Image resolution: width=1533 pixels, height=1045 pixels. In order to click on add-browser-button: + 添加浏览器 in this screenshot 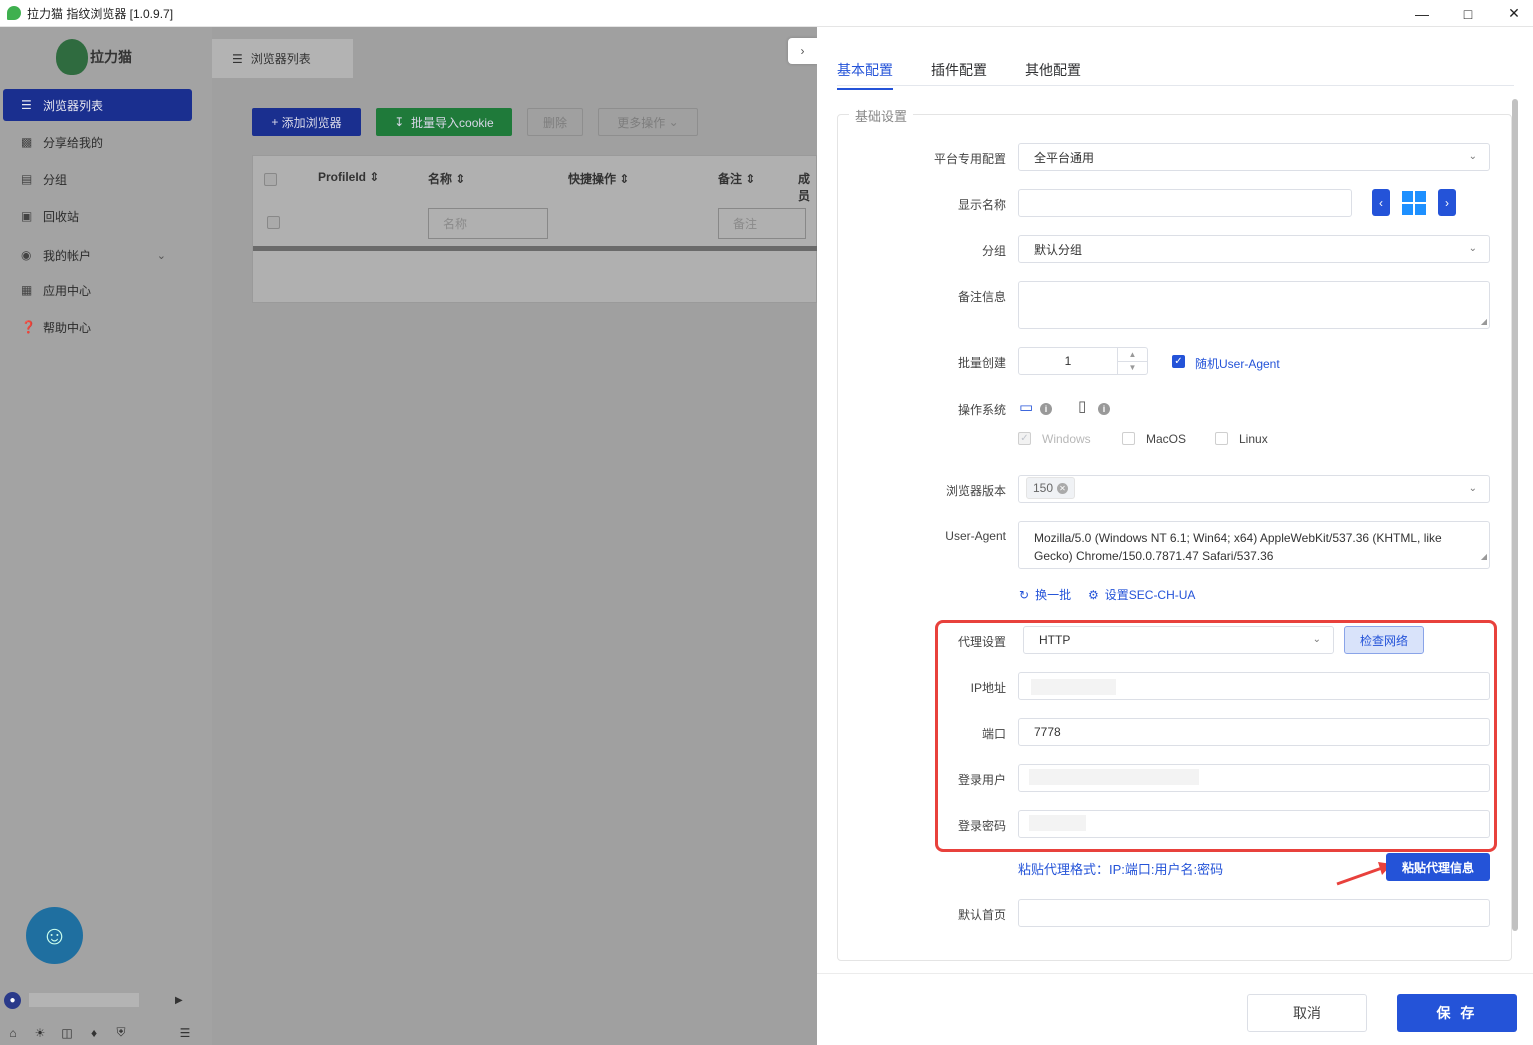, I will do `click(306, 122)`.